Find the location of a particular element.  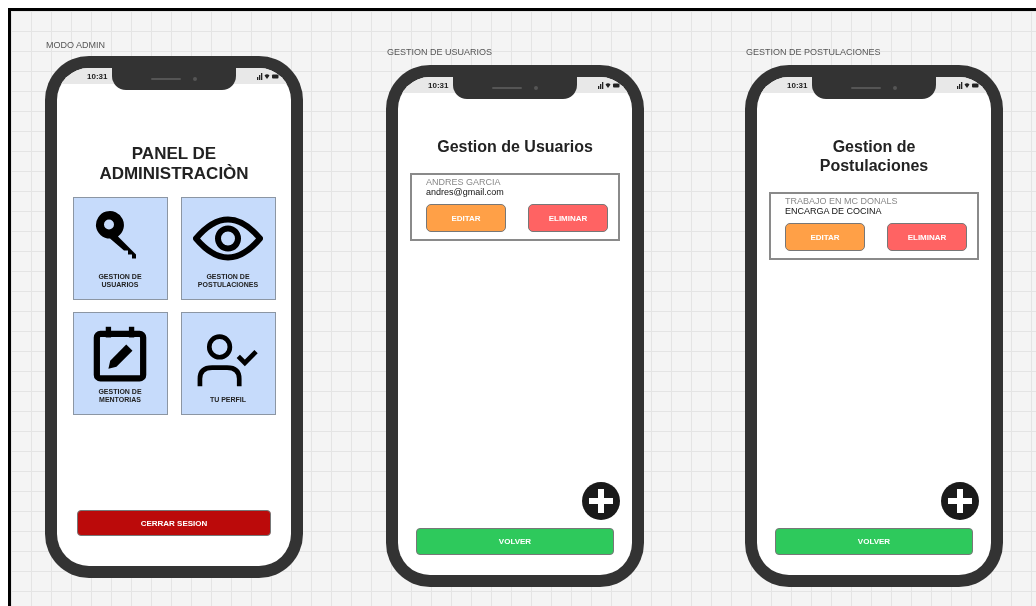

screen-caption: GESTION DE USUARIOS is located at coordinates (440, 52).